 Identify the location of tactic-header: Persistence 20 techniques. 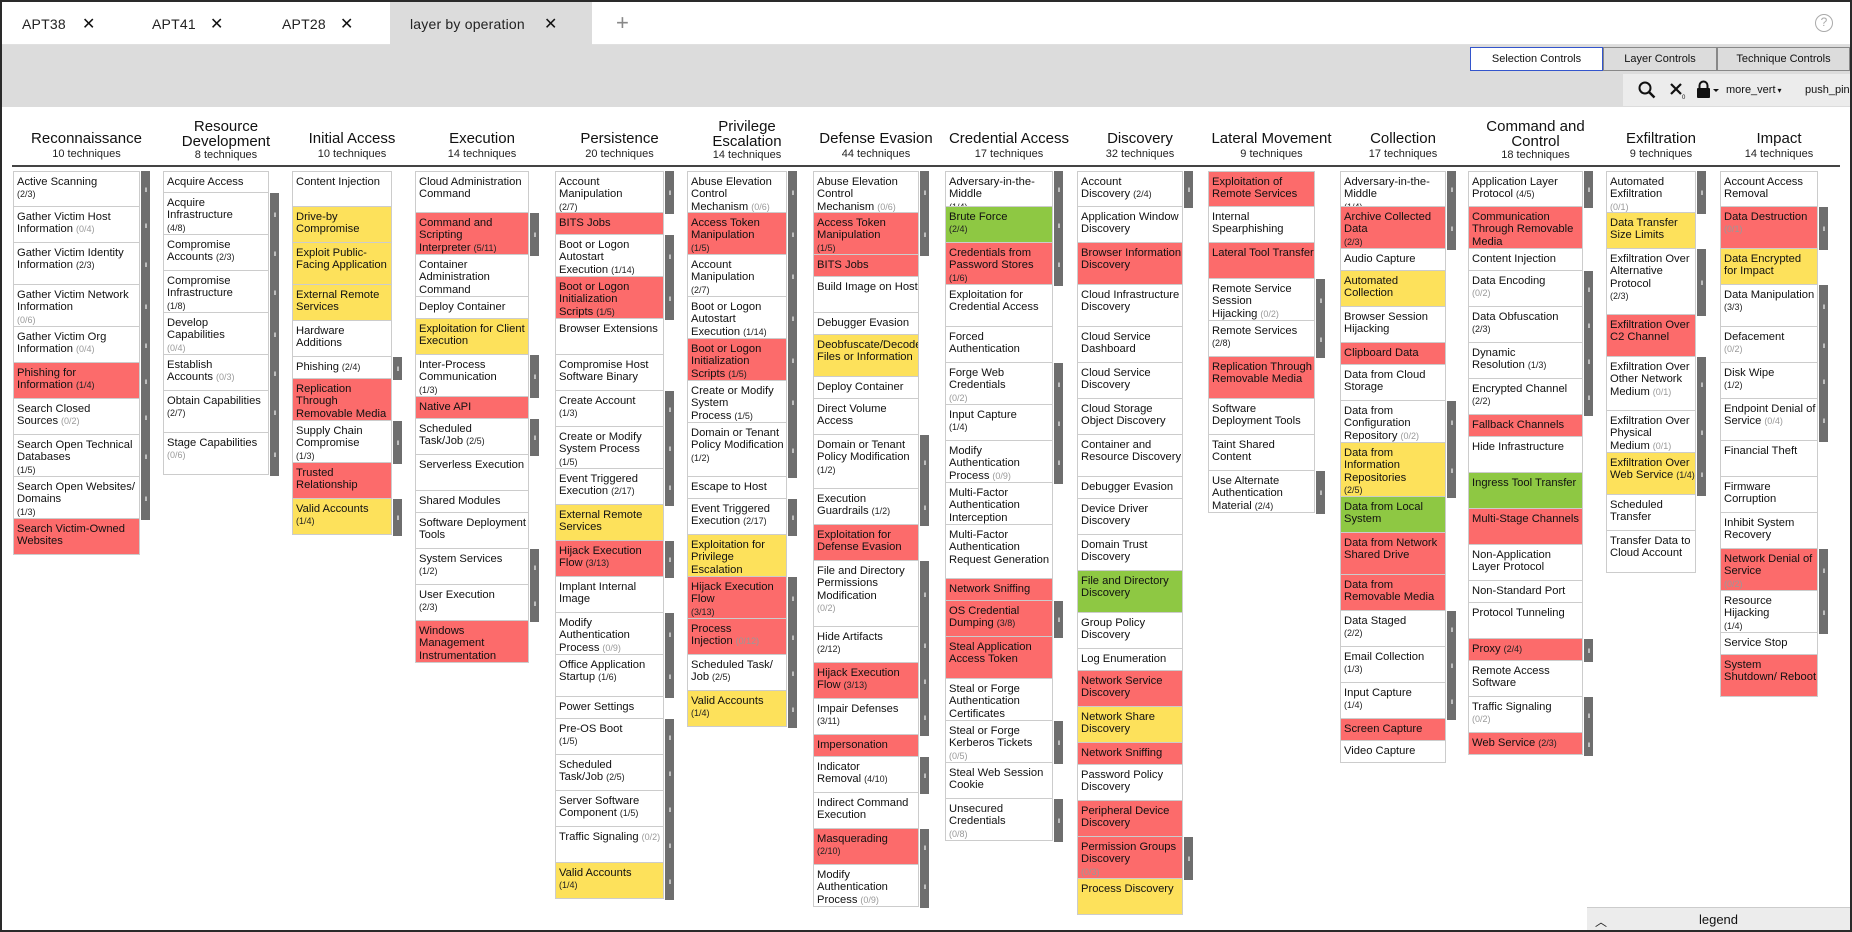
(619, 147).